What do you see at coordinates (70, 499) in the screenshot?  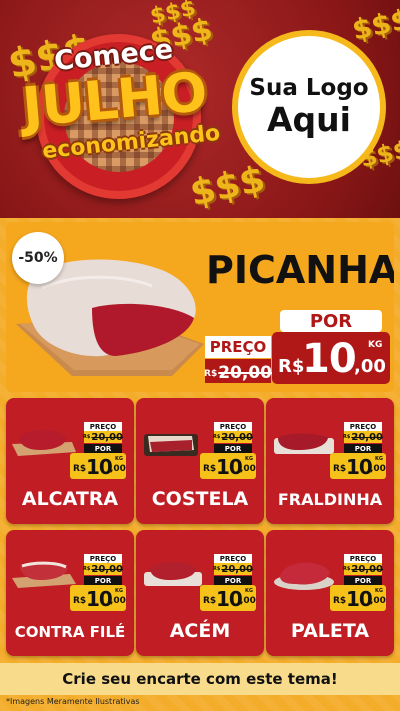 I see `product-name: ALCATRA` at bounding box center [70, 499].